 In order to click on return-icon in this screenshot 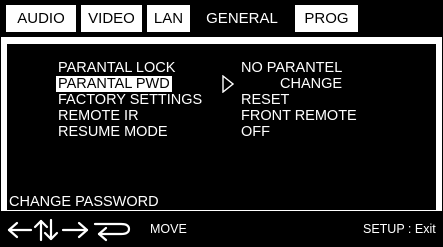, I will do `click(112, 232)`.